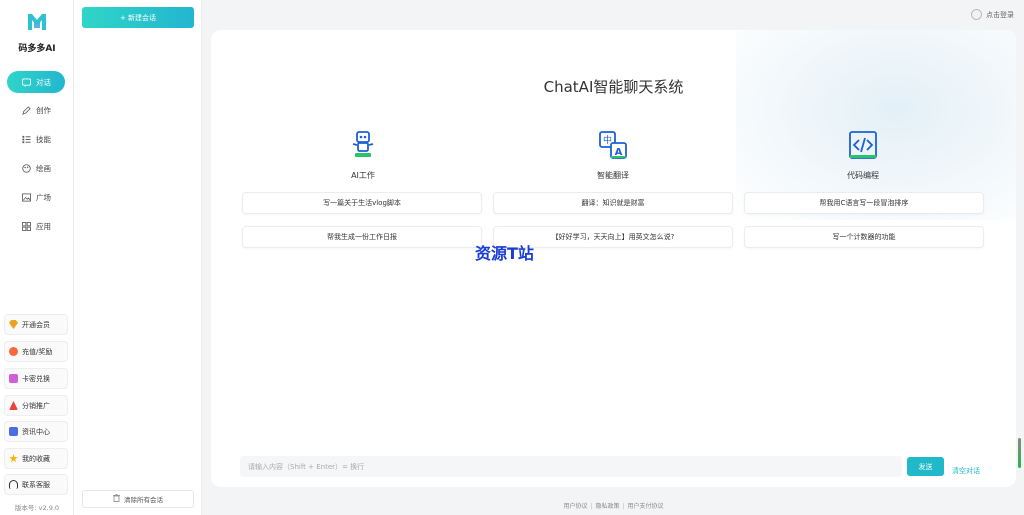 The image size is (1024, 515). I want to click on code-icon, so click(863, 145).